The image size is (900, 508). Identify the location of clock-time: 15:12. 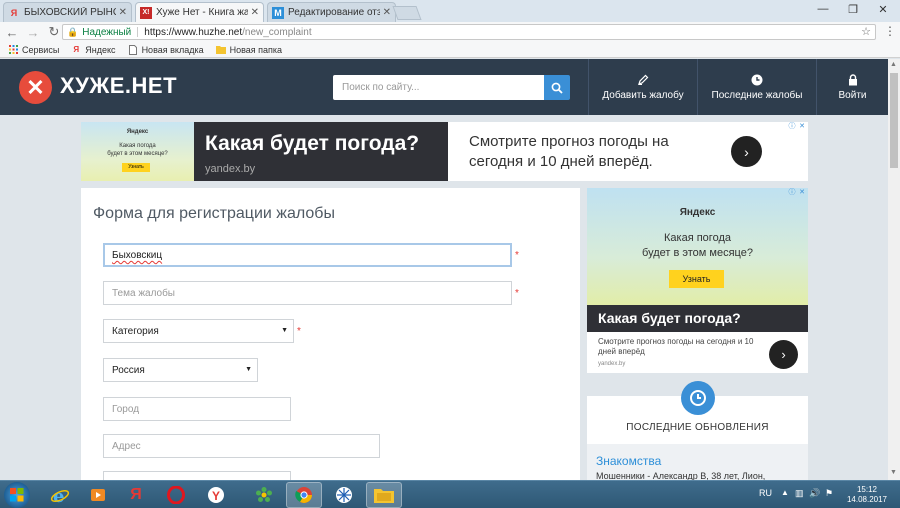
(867, 489).